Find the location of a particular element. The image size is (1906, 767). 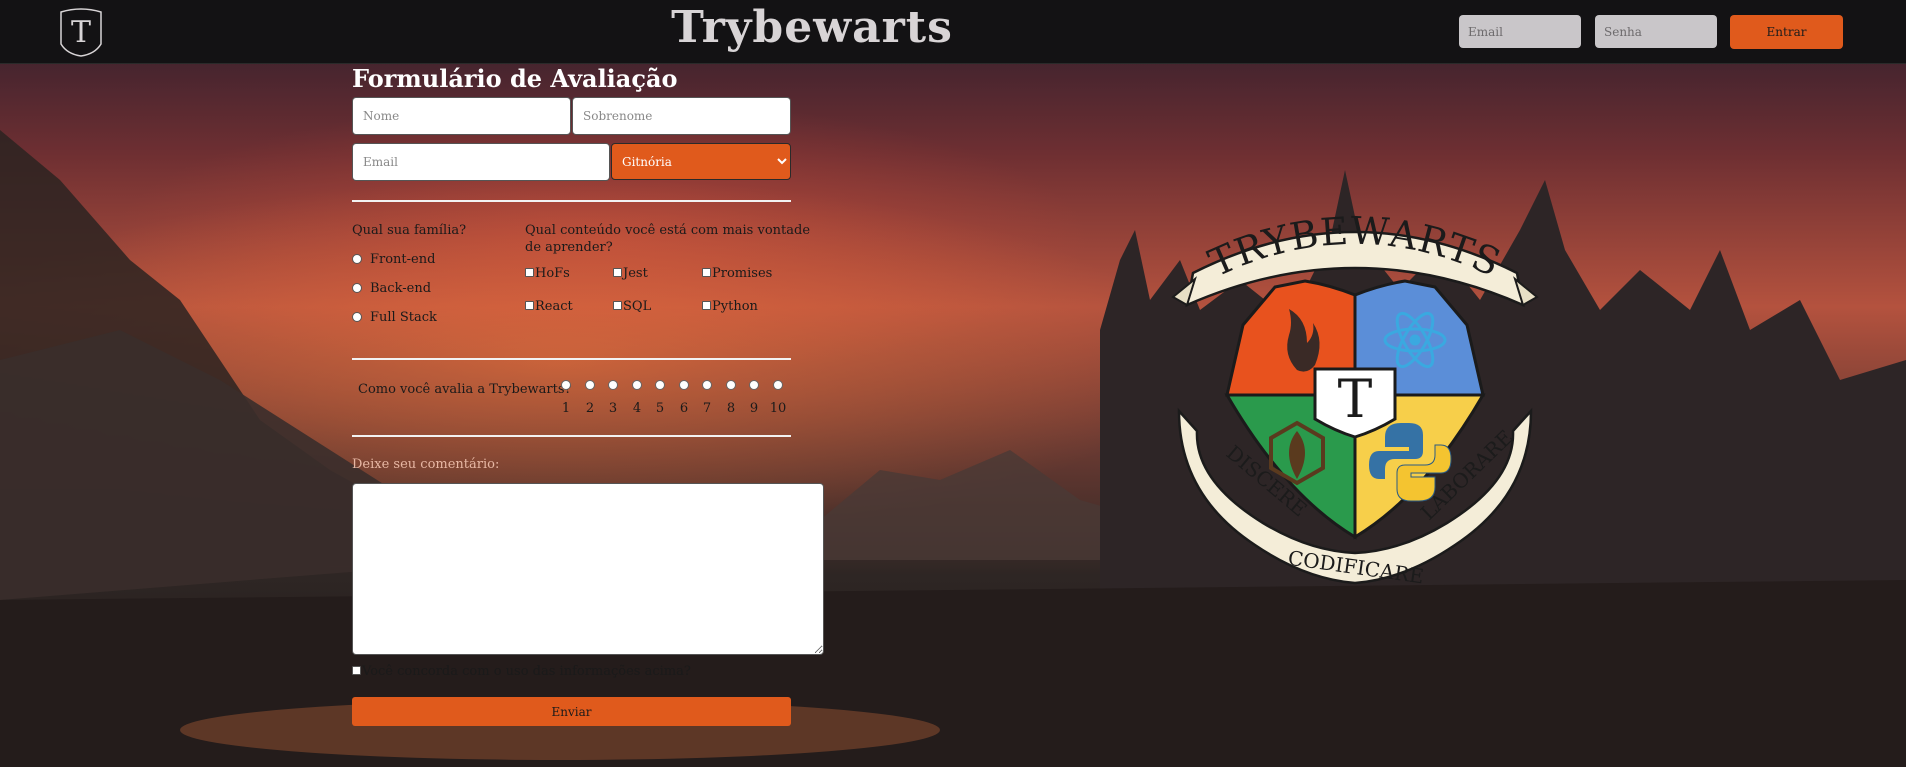

content-label-promises: Promises is located at coordinates (742, 273).